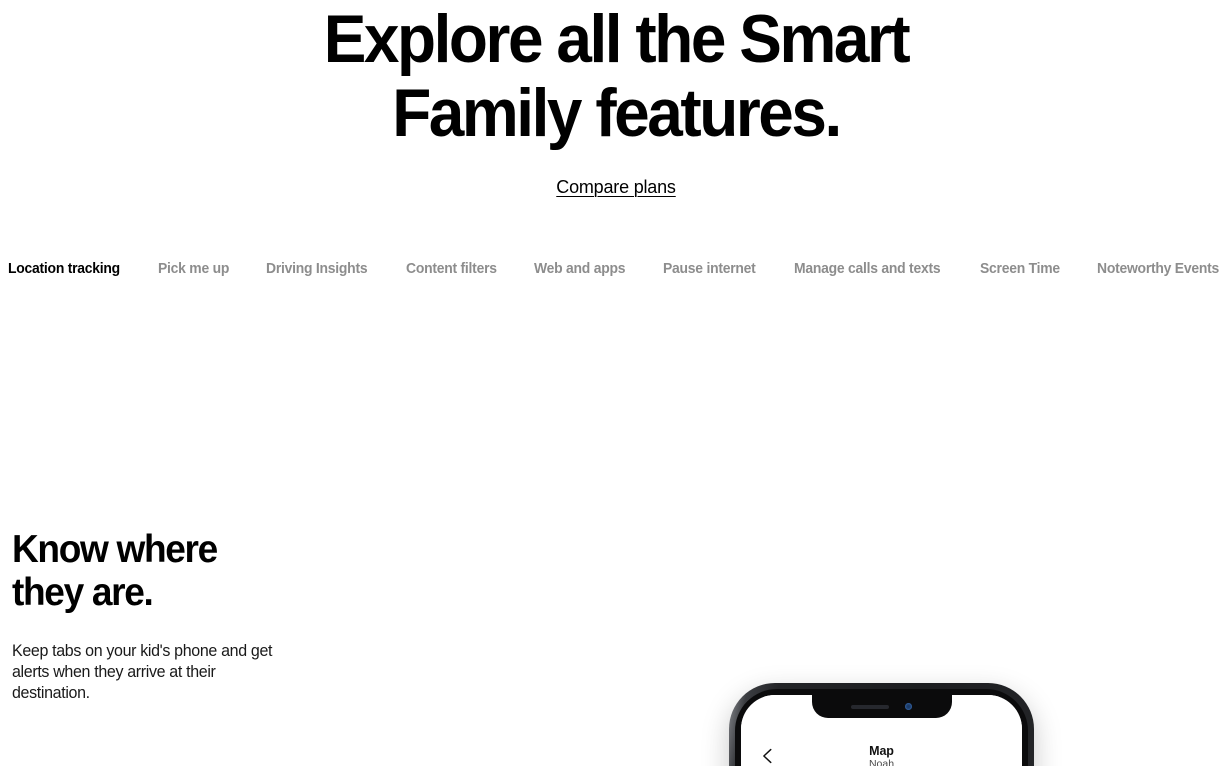 This screenshot has height=766, width=1232. What do you see at coordinates (83, 592) in the screenshot?
I see `feature-heading-line-2: they are.` at bounding box center [83, 592].